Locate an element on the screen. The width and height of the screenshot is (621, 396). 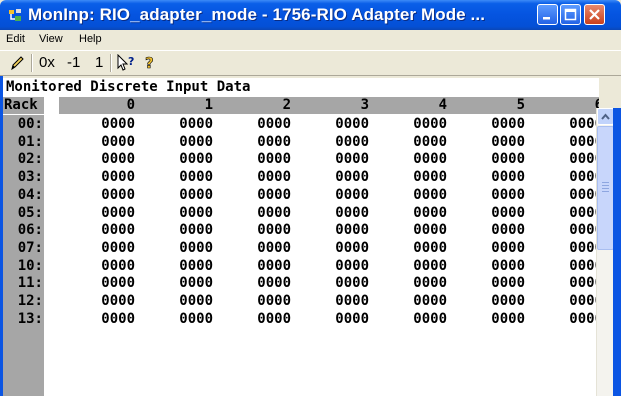
scroll-thumb is located at coordinates (605, 188).